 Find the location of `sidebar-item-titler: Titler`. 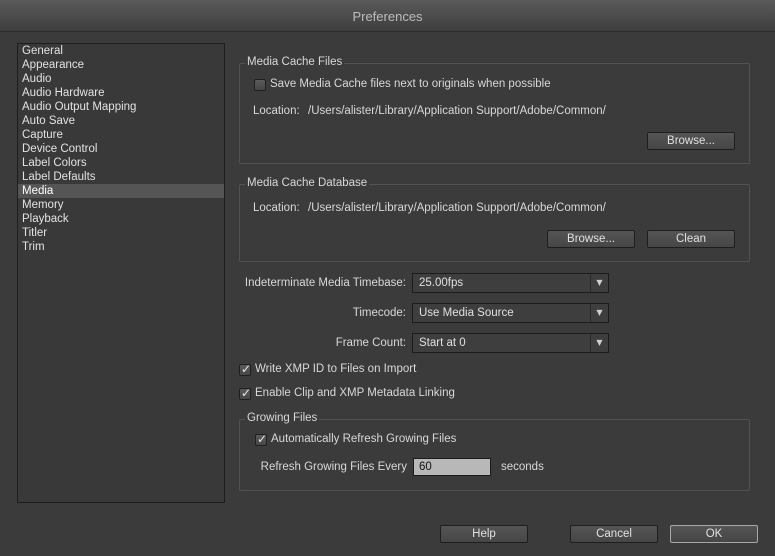

sidebar-item-titler: Titler is located at coordinates (121, 233).